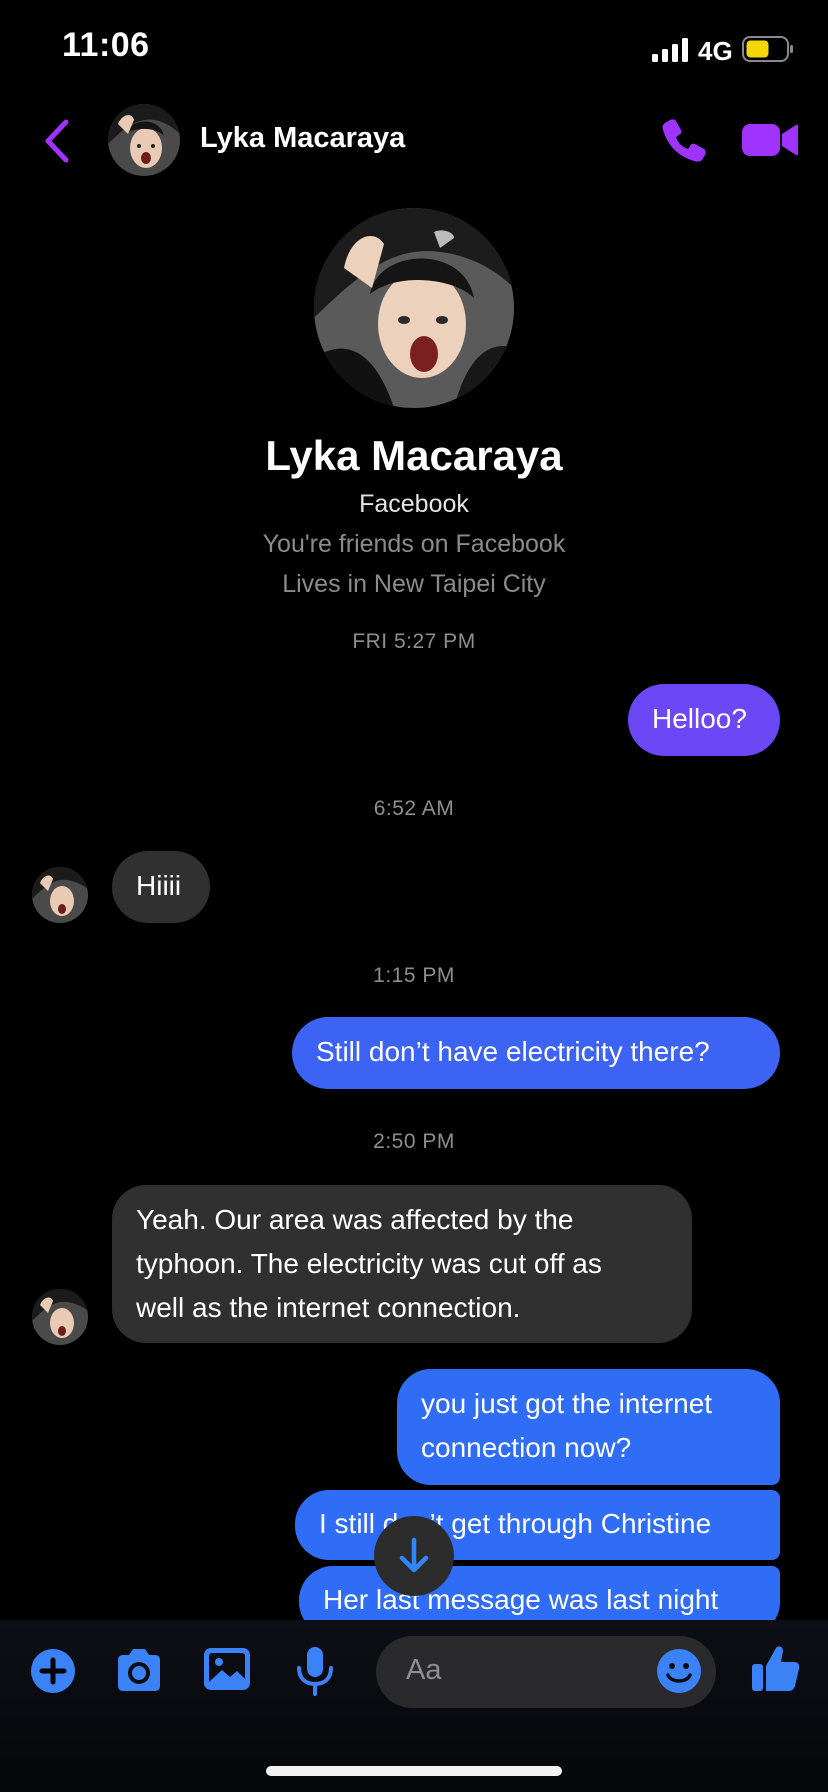 This screenshot has height=1792, width=828. I want to click on profile-avatar, so click(414, 308).